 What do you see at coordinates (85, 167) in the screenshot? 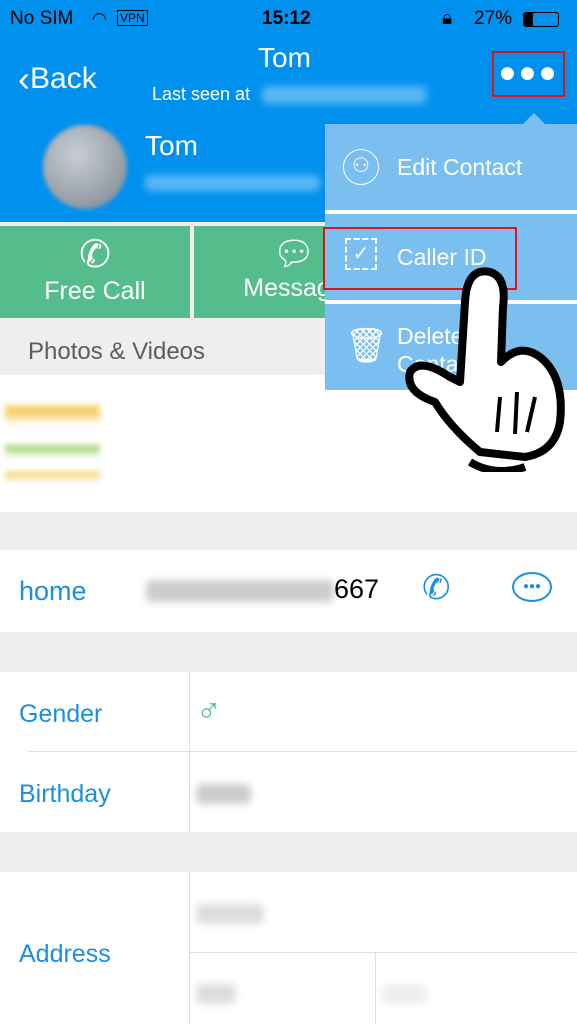
I see `avatar` at bounding box center [85, 167].